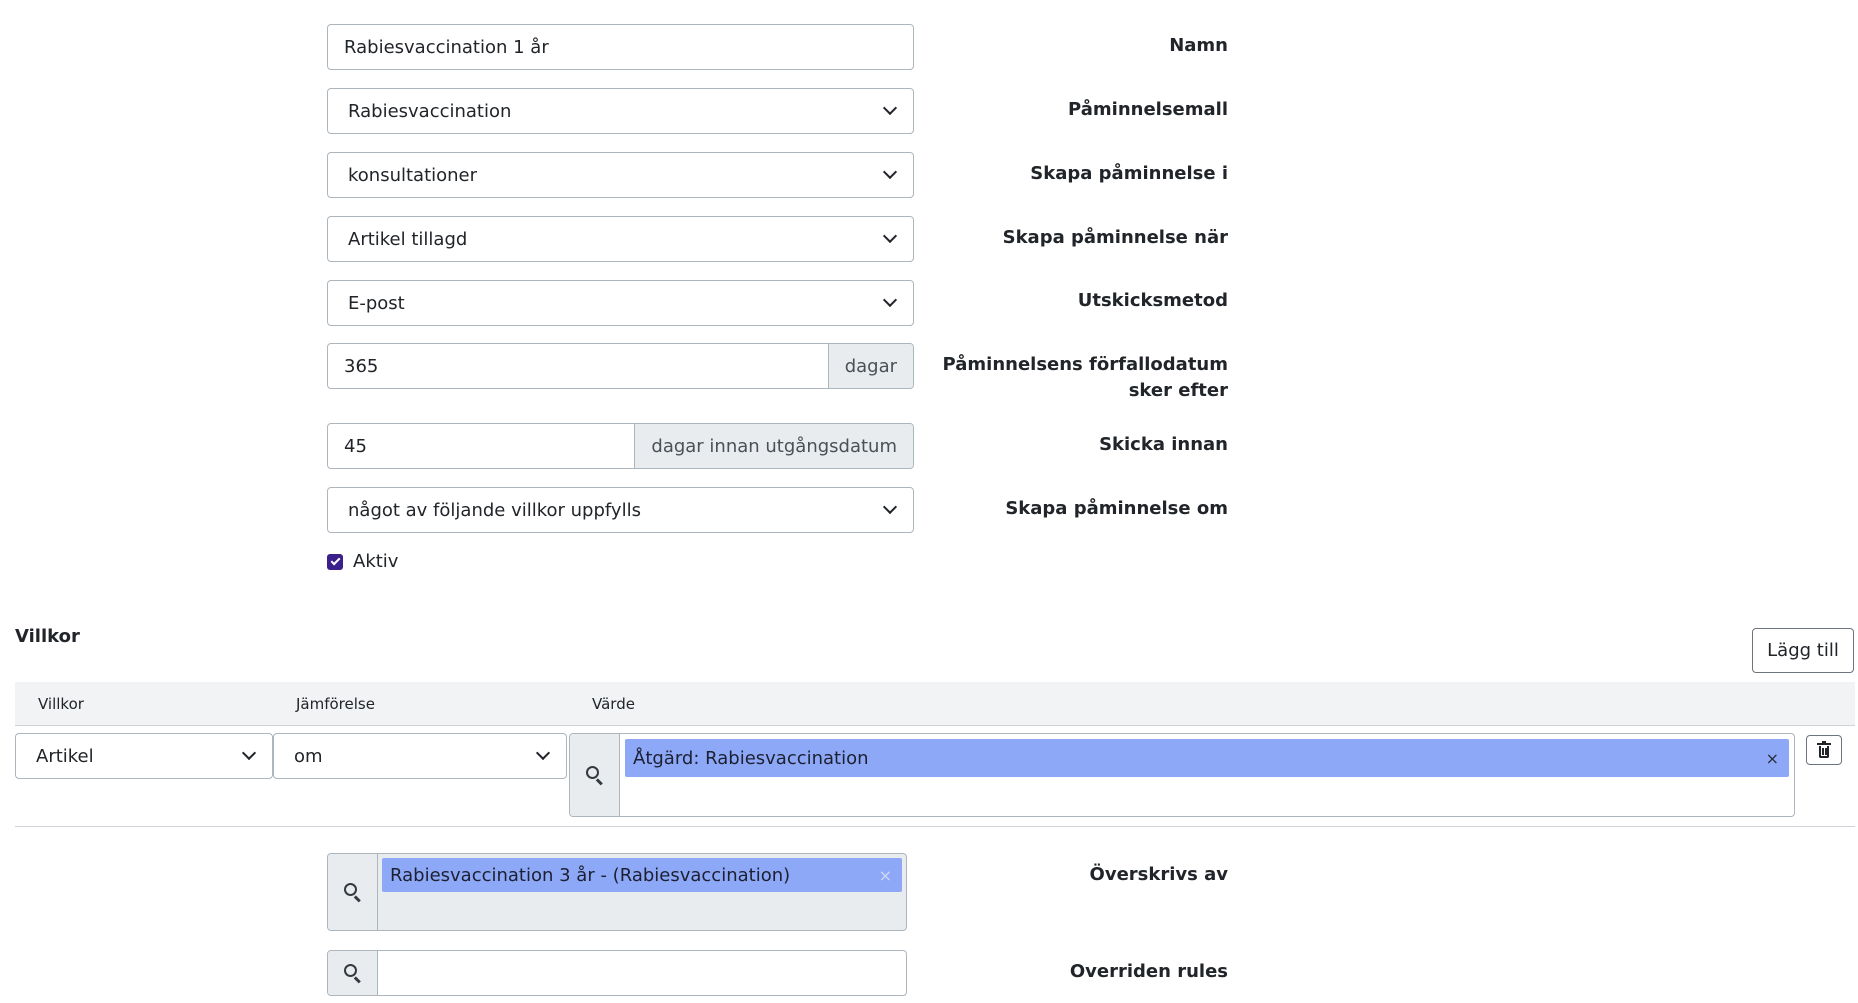 This screenshot has height=1003, width=1858. I want to click on value-tag-label: Åtgärd: Rabiesvaccination, so click(751, 758).